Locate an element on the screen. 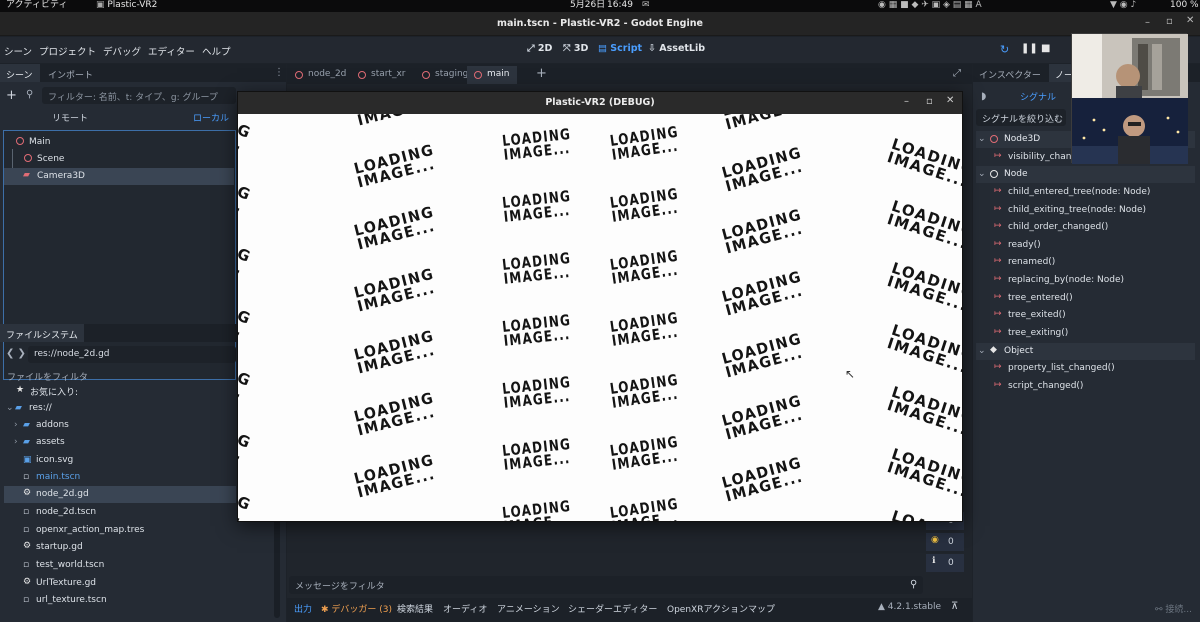  fs-item-assets: › ▰ assets is located at coordinates (120, 442).